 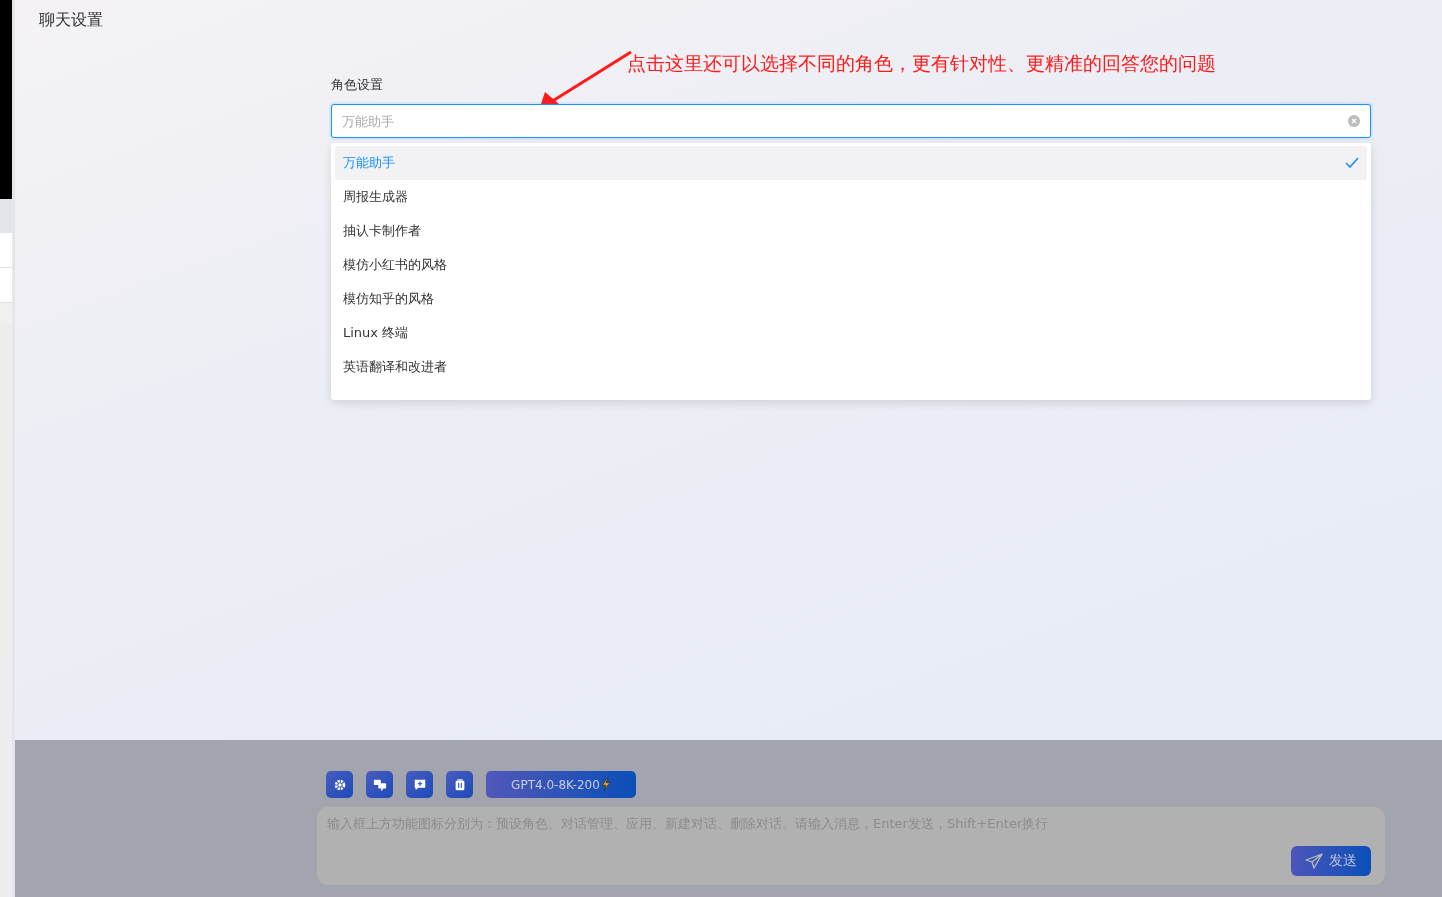 I want to click on paper-plane-icon, so click(x=1314, y=861).